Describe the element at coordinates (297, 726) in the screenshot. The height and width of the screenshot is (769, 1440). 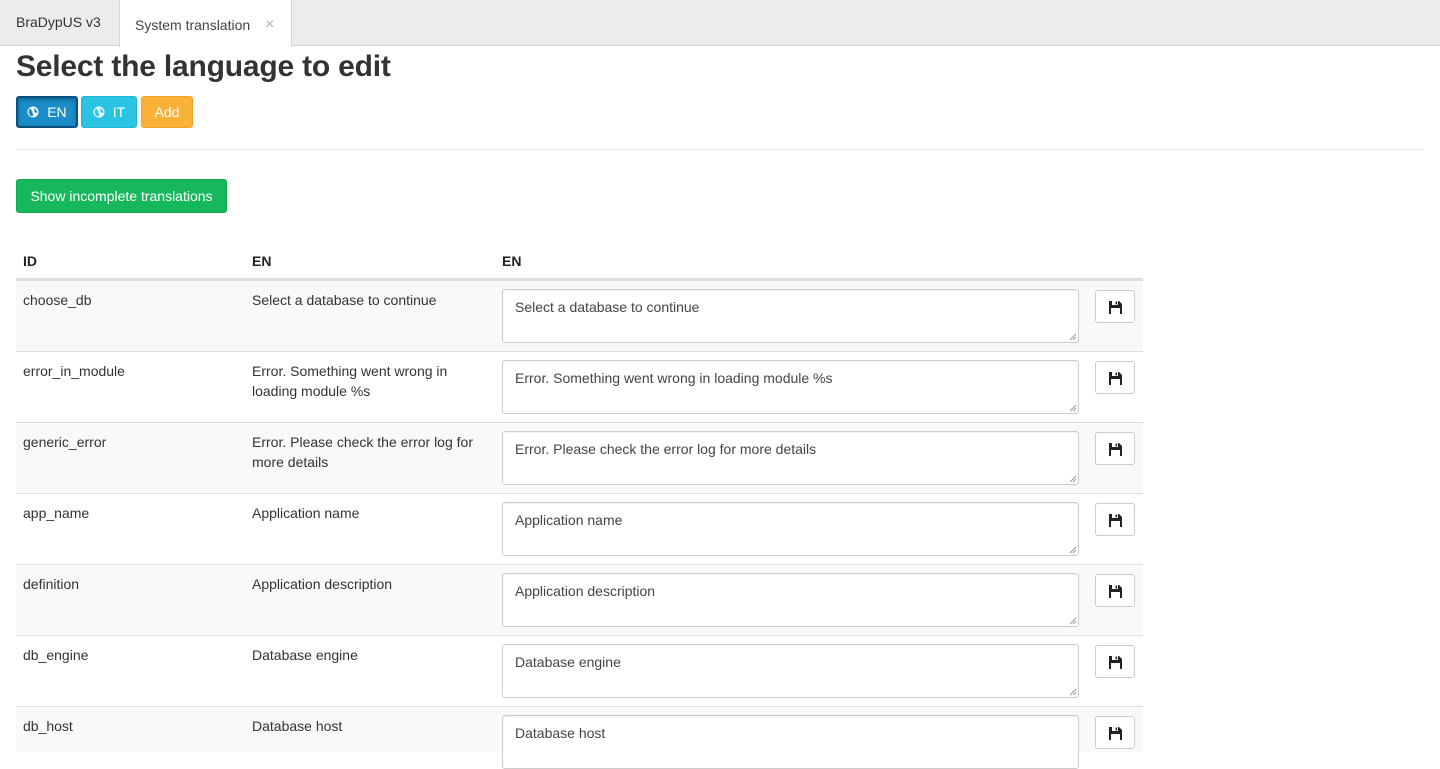
I see `row-source-text: Database host` at that location.